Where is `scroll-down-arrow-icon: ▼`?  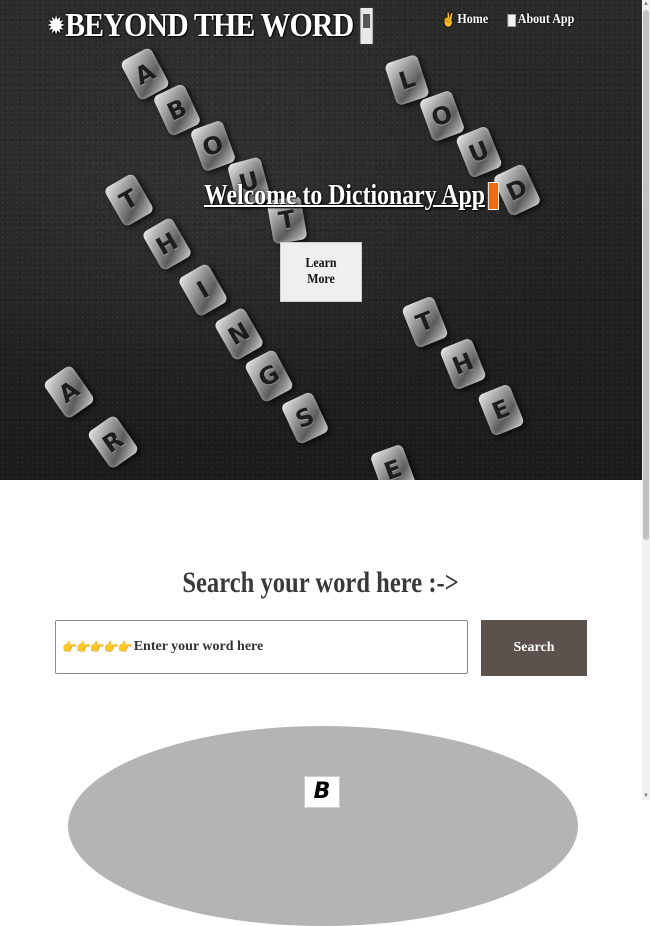 scroll-down-arrow-icon: ▼ is located at coordinates (646, 796).